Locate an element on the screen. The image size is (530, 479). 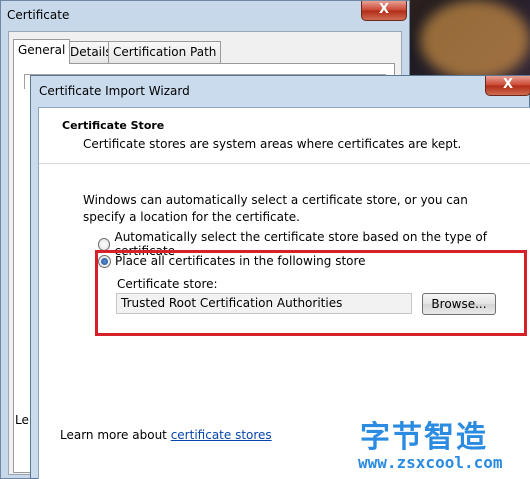
header-divider is located at coordinates (284, 163).